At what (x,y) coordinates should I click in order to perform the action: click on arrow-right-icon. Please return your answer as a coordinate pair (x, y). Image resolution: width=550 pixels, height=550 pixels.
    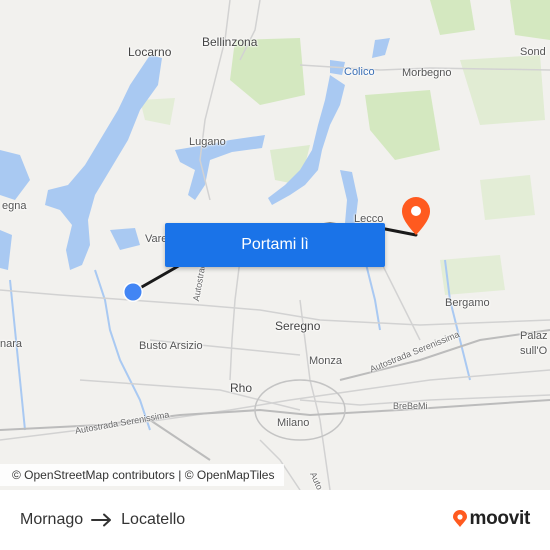
    Looking at the image, I should click on (102, 520).